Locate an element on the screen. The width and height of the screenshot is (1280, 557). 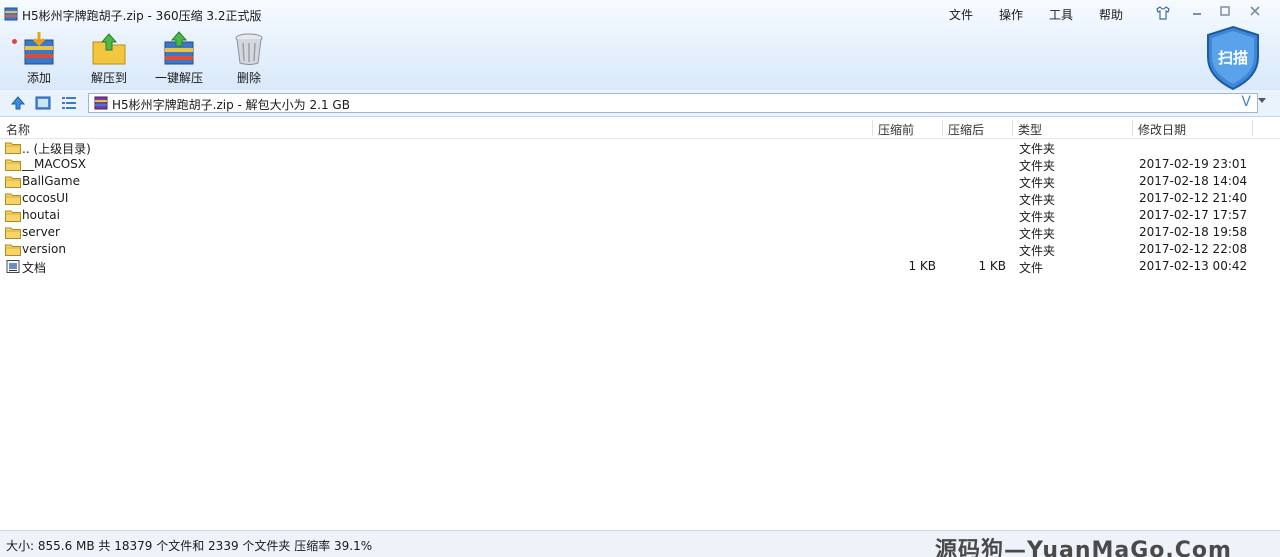
address-input: H5彬州字牌跑胡子.zip - 解包大小为 2.1 GB V is located at coordinates (673, 103).